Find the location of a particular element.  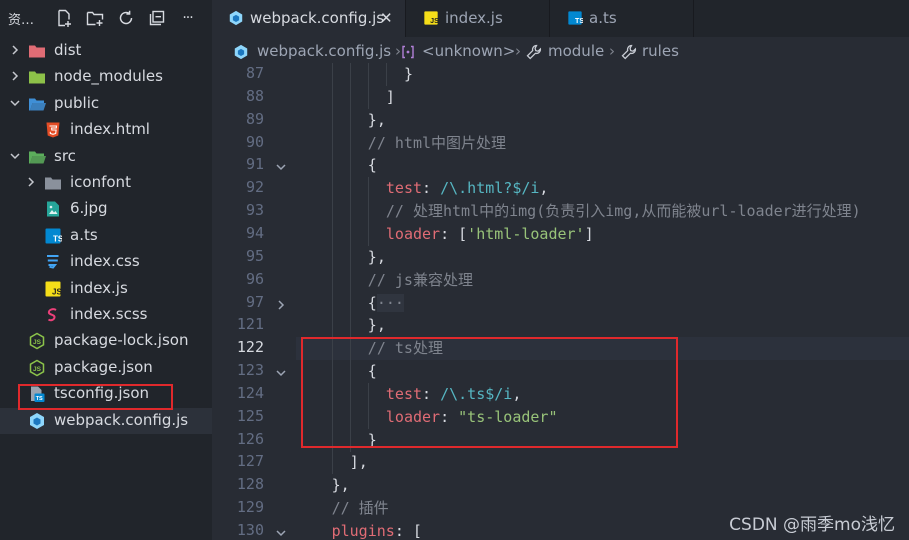

code-token: /\.html?$/i is located at coordinates (490, 188).